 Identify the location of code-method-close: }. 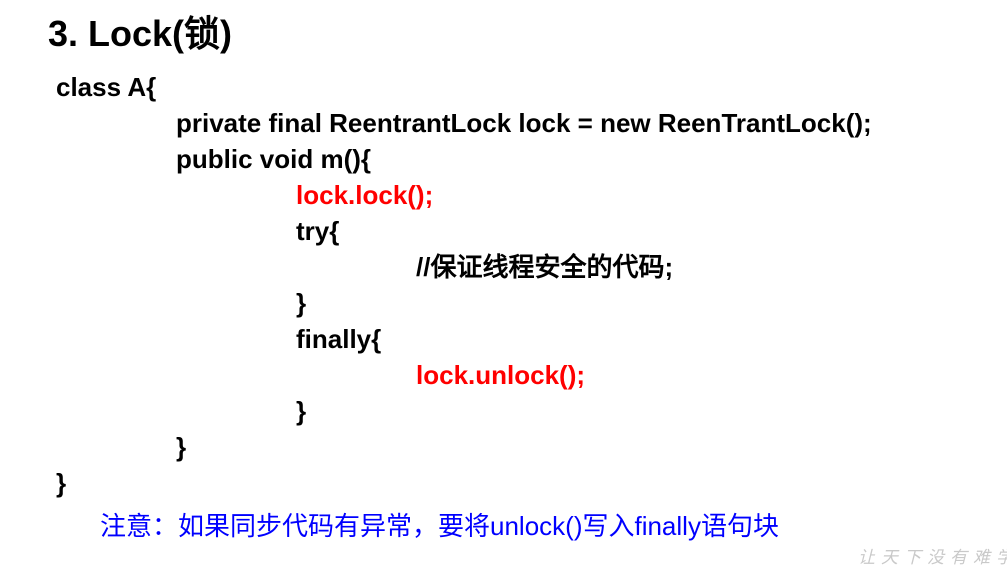
(181, 447).